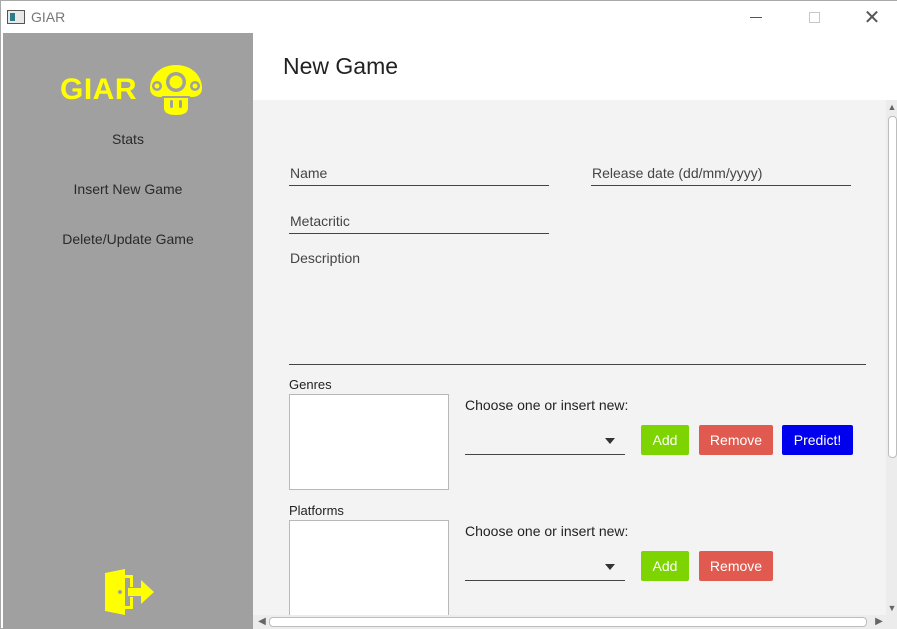 The height and width of the screenshot is (629, 897). I want to click on horizontal-scrollbar: ◀ ▶, so click(569, 622).